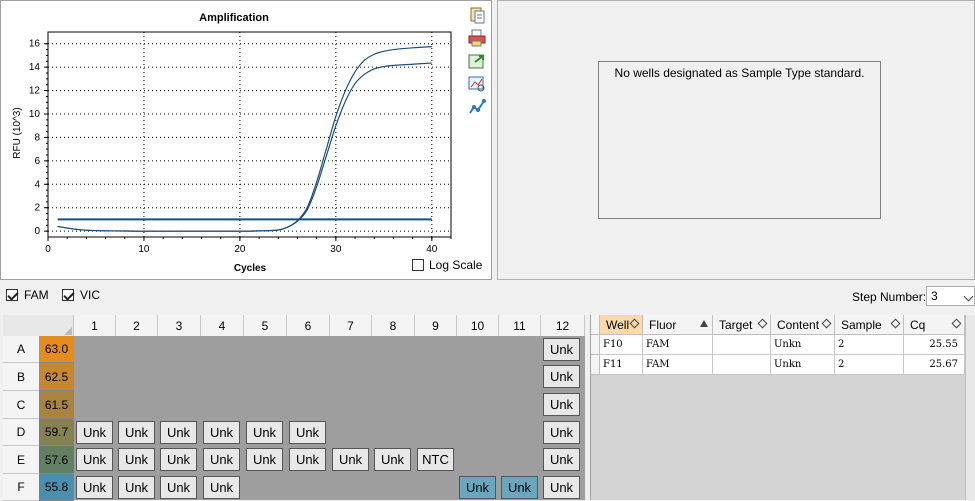 The image size is (975, 501). I want to click on plate-row-header: B, so click(21, 377).